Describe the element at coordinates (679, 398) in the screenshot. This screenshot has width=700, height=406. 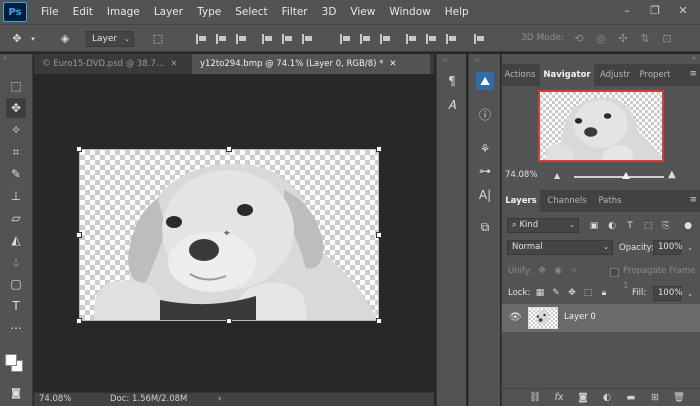
I see `delete-layer-icon: 🗑︎` at that location.